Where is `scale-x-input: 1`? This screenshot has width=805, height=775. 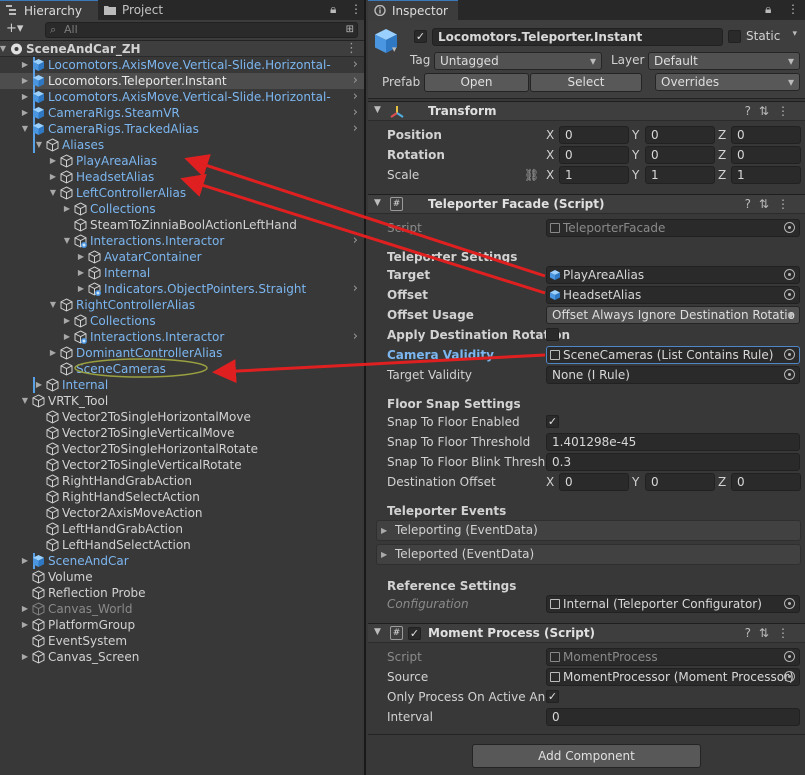
scale-x-input: 1 is located at coordinates (594, 175).